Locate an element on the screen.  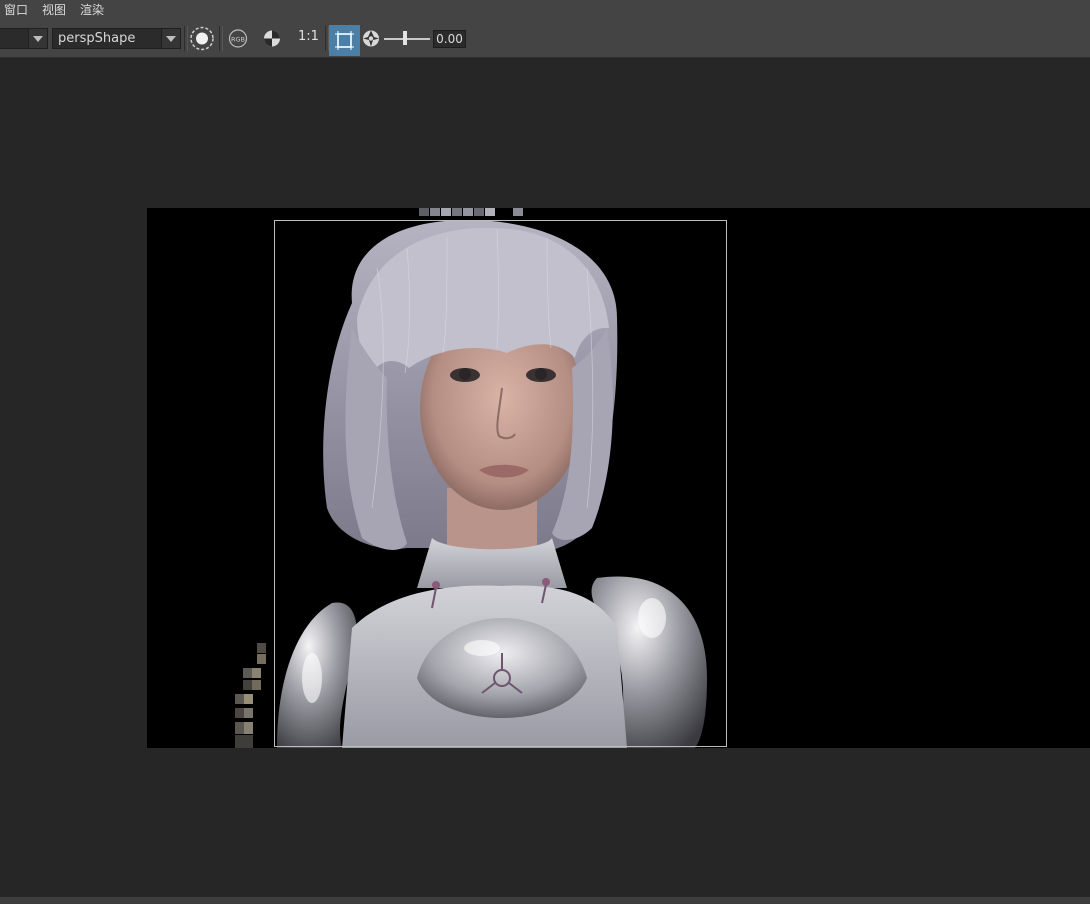
region-render-button is located at coordinates (344, 40).